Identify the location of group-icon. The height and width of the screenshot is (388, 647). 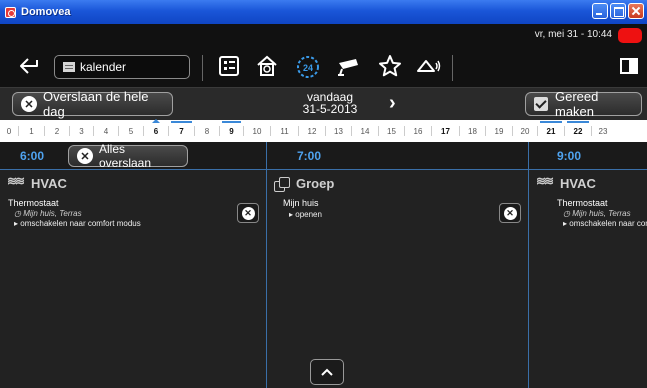
(282, 184).